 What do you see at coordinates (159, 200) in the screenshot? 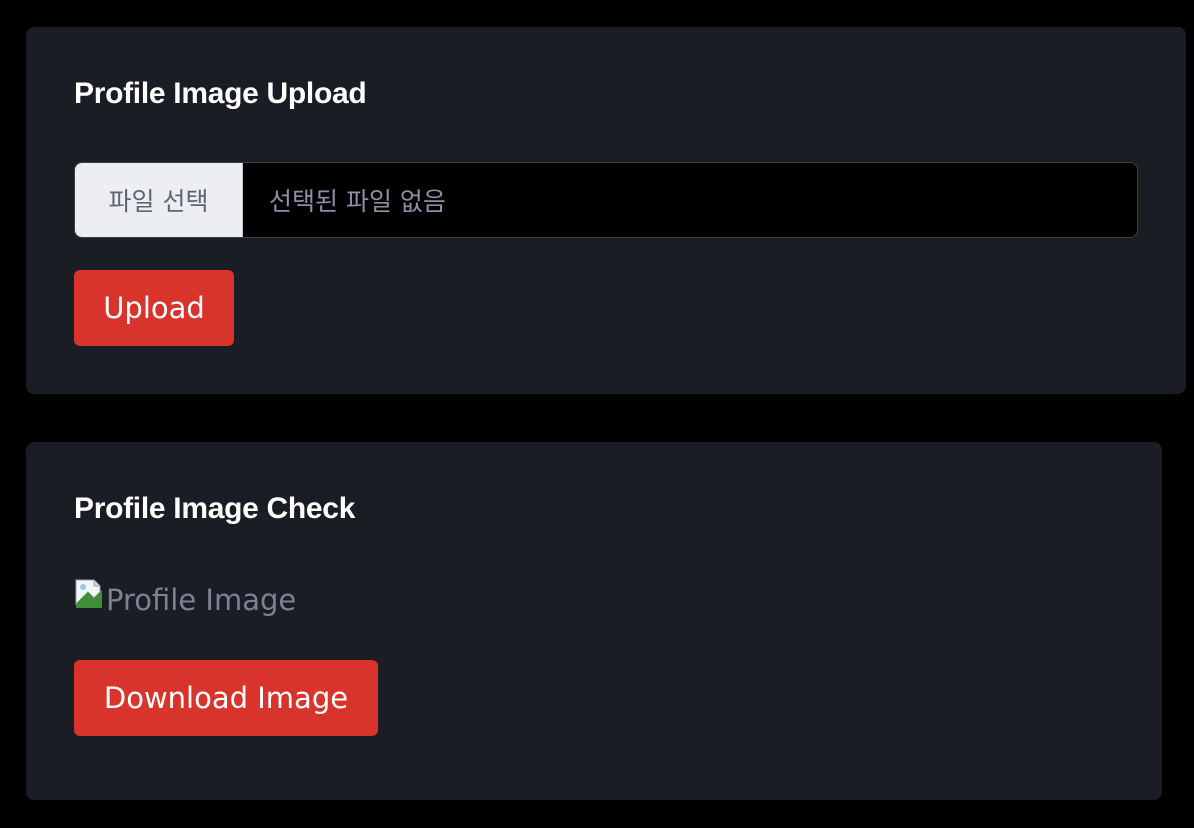
I see `choose-file-button: 파일 선택` at bounding box center [159, 200].